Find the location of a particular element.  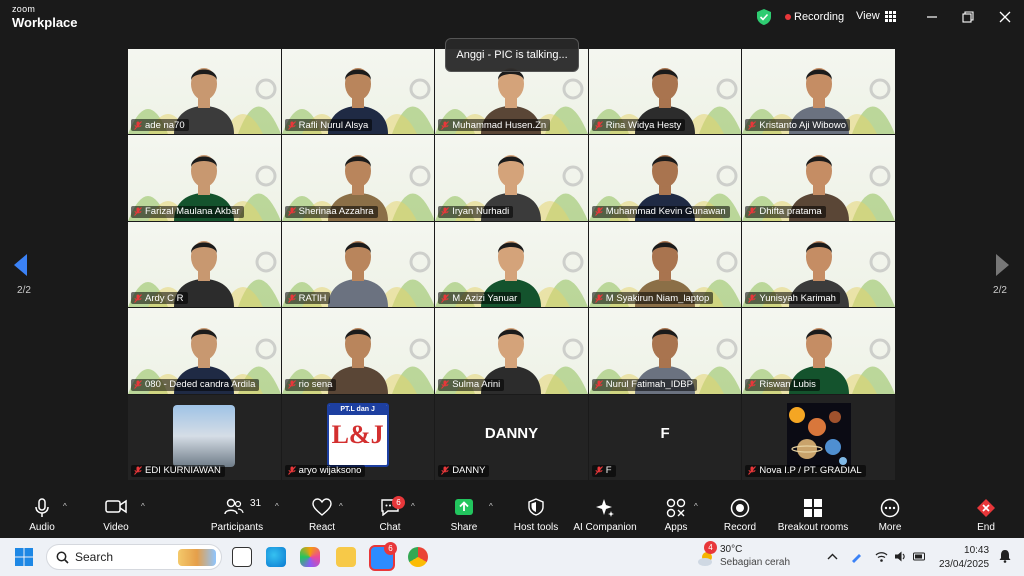

share-button: Share is located at coordinates (464, 514).